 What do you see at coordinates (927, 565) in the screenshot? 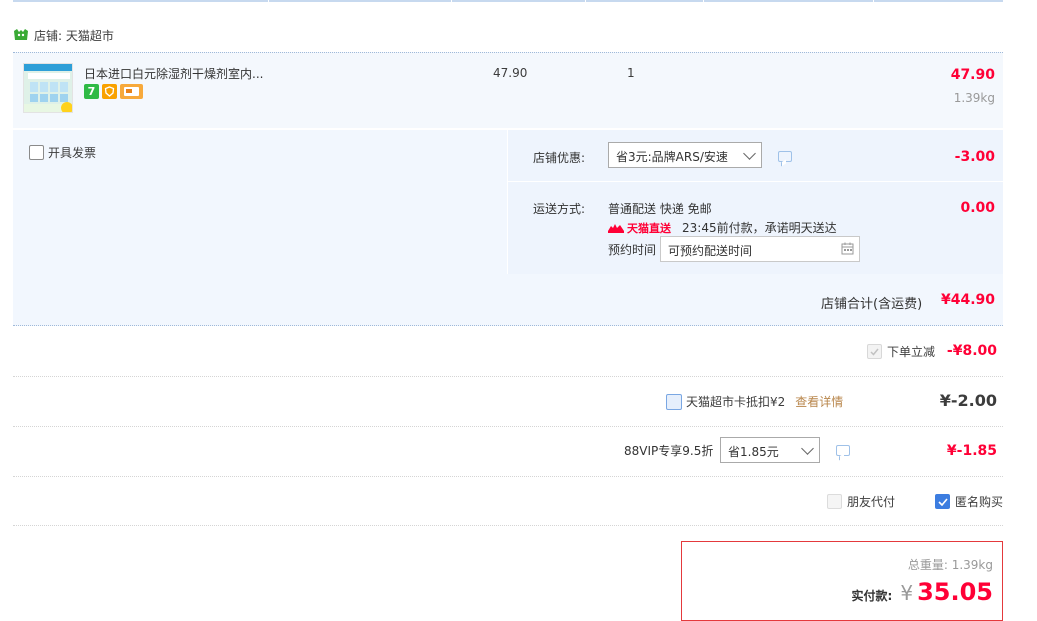
I see `total-weight-label: 总重量:` at bounding box center [927, 565].